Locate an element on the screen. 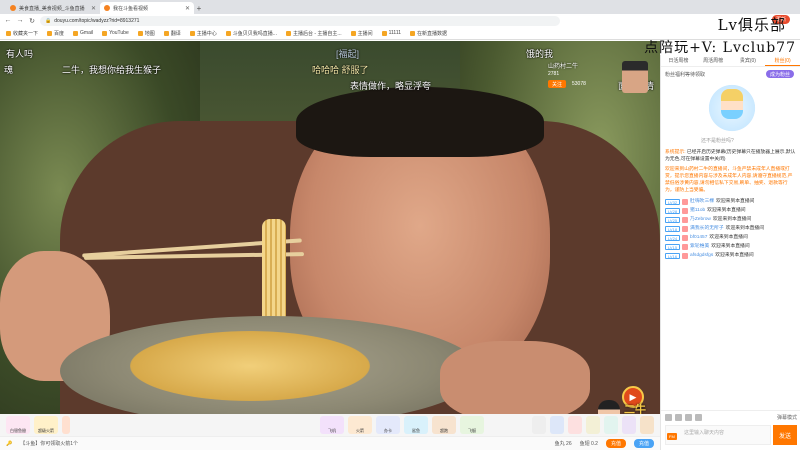  tab-daily-rank: 日活周榜 is located at coordinates (678, 60).